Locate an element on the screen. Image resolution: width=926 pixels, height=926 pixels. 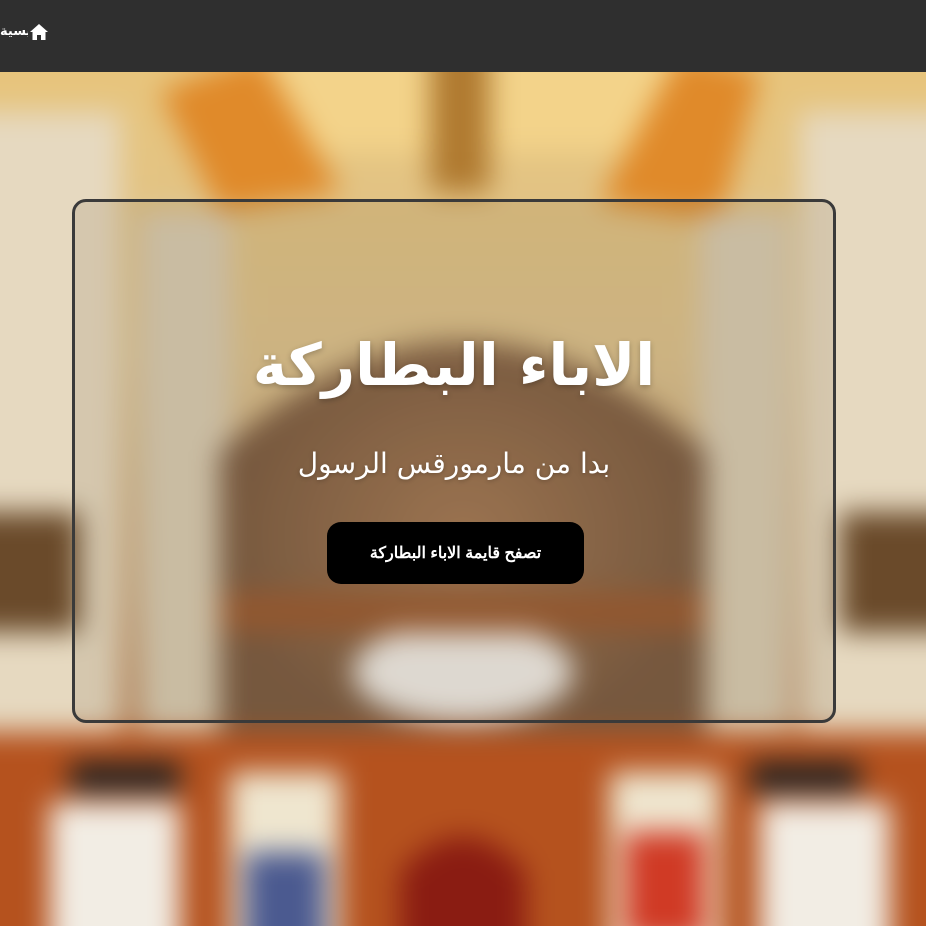
nav-home-label-text: الصفحة الرئيسية is located at coordinates (14, 31).